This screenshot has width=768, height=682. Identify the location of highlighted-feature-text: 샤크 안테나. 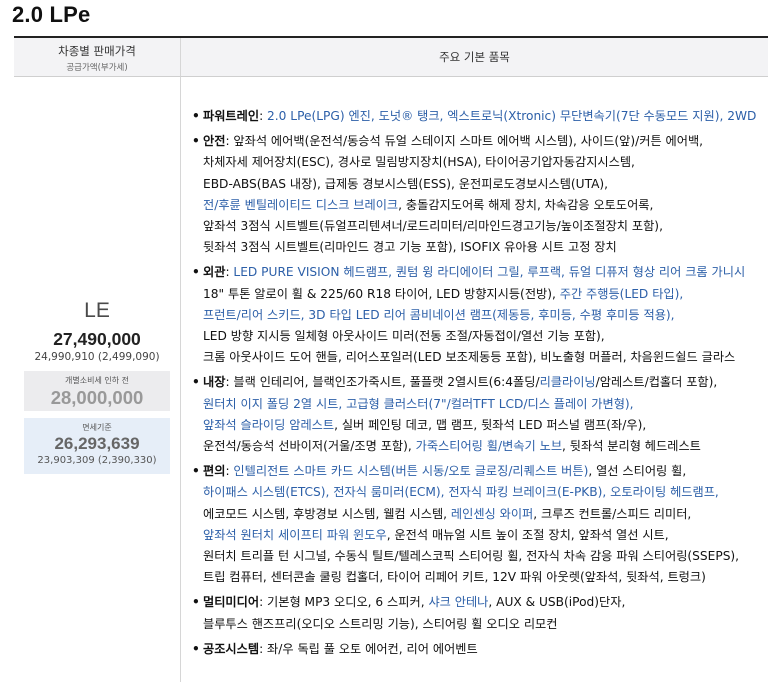
(458, 602).